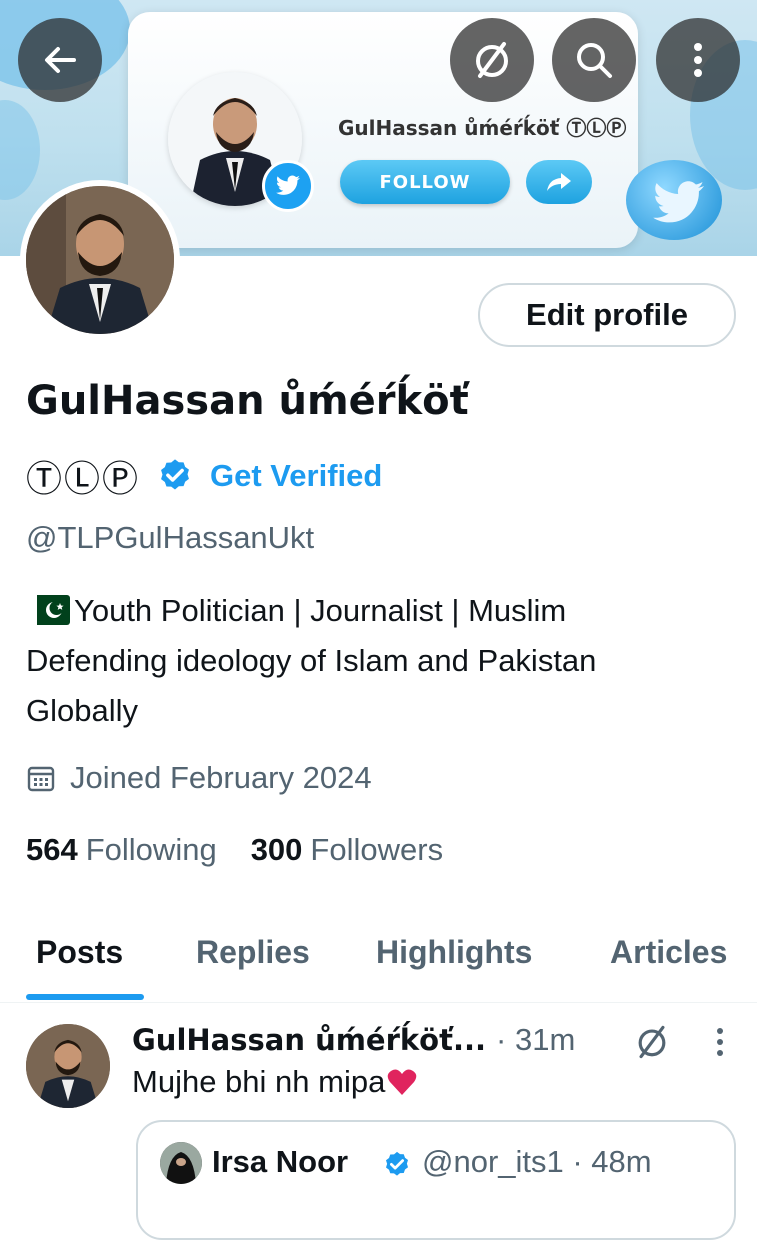 This screenshot has width=757, height=1240. What do you see at coordinates (537, 1161) in the screenshot?
I see `quote-author-handle: @nor_its1 · 48m` at bounding box center [537, 1161].